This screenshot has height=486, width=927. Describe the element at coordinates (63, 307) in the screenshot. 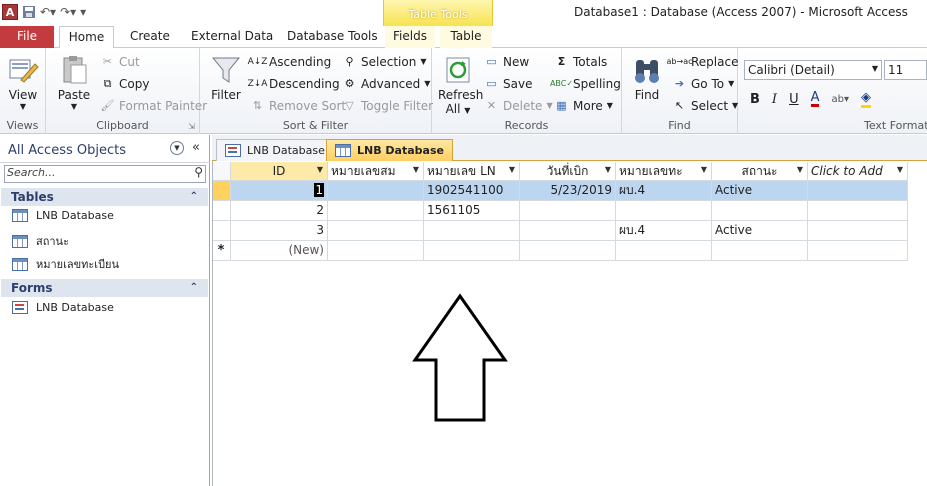

I see `nav-item-lnb-database-form: LNB Database` at that location.